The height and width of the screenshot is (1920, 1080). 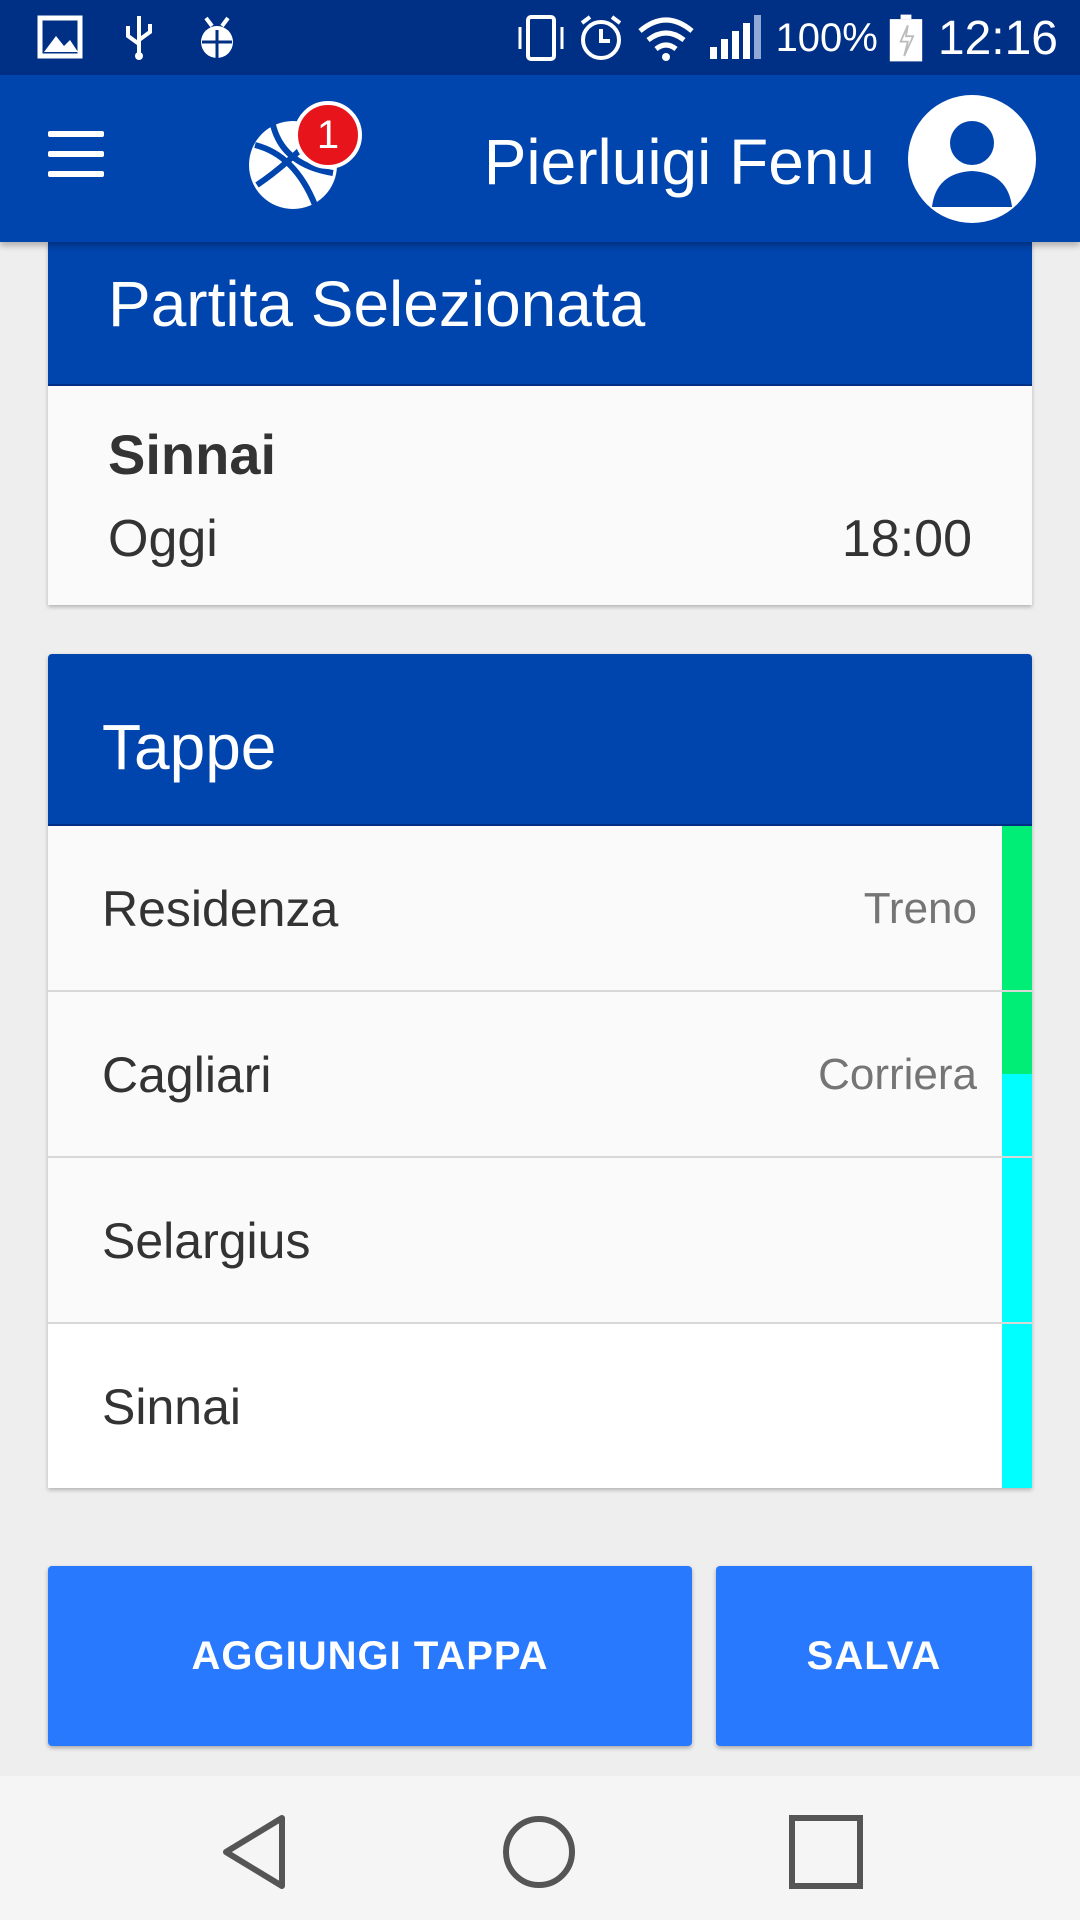 I want to click on avatar-icon, so click(x=972, y=159).